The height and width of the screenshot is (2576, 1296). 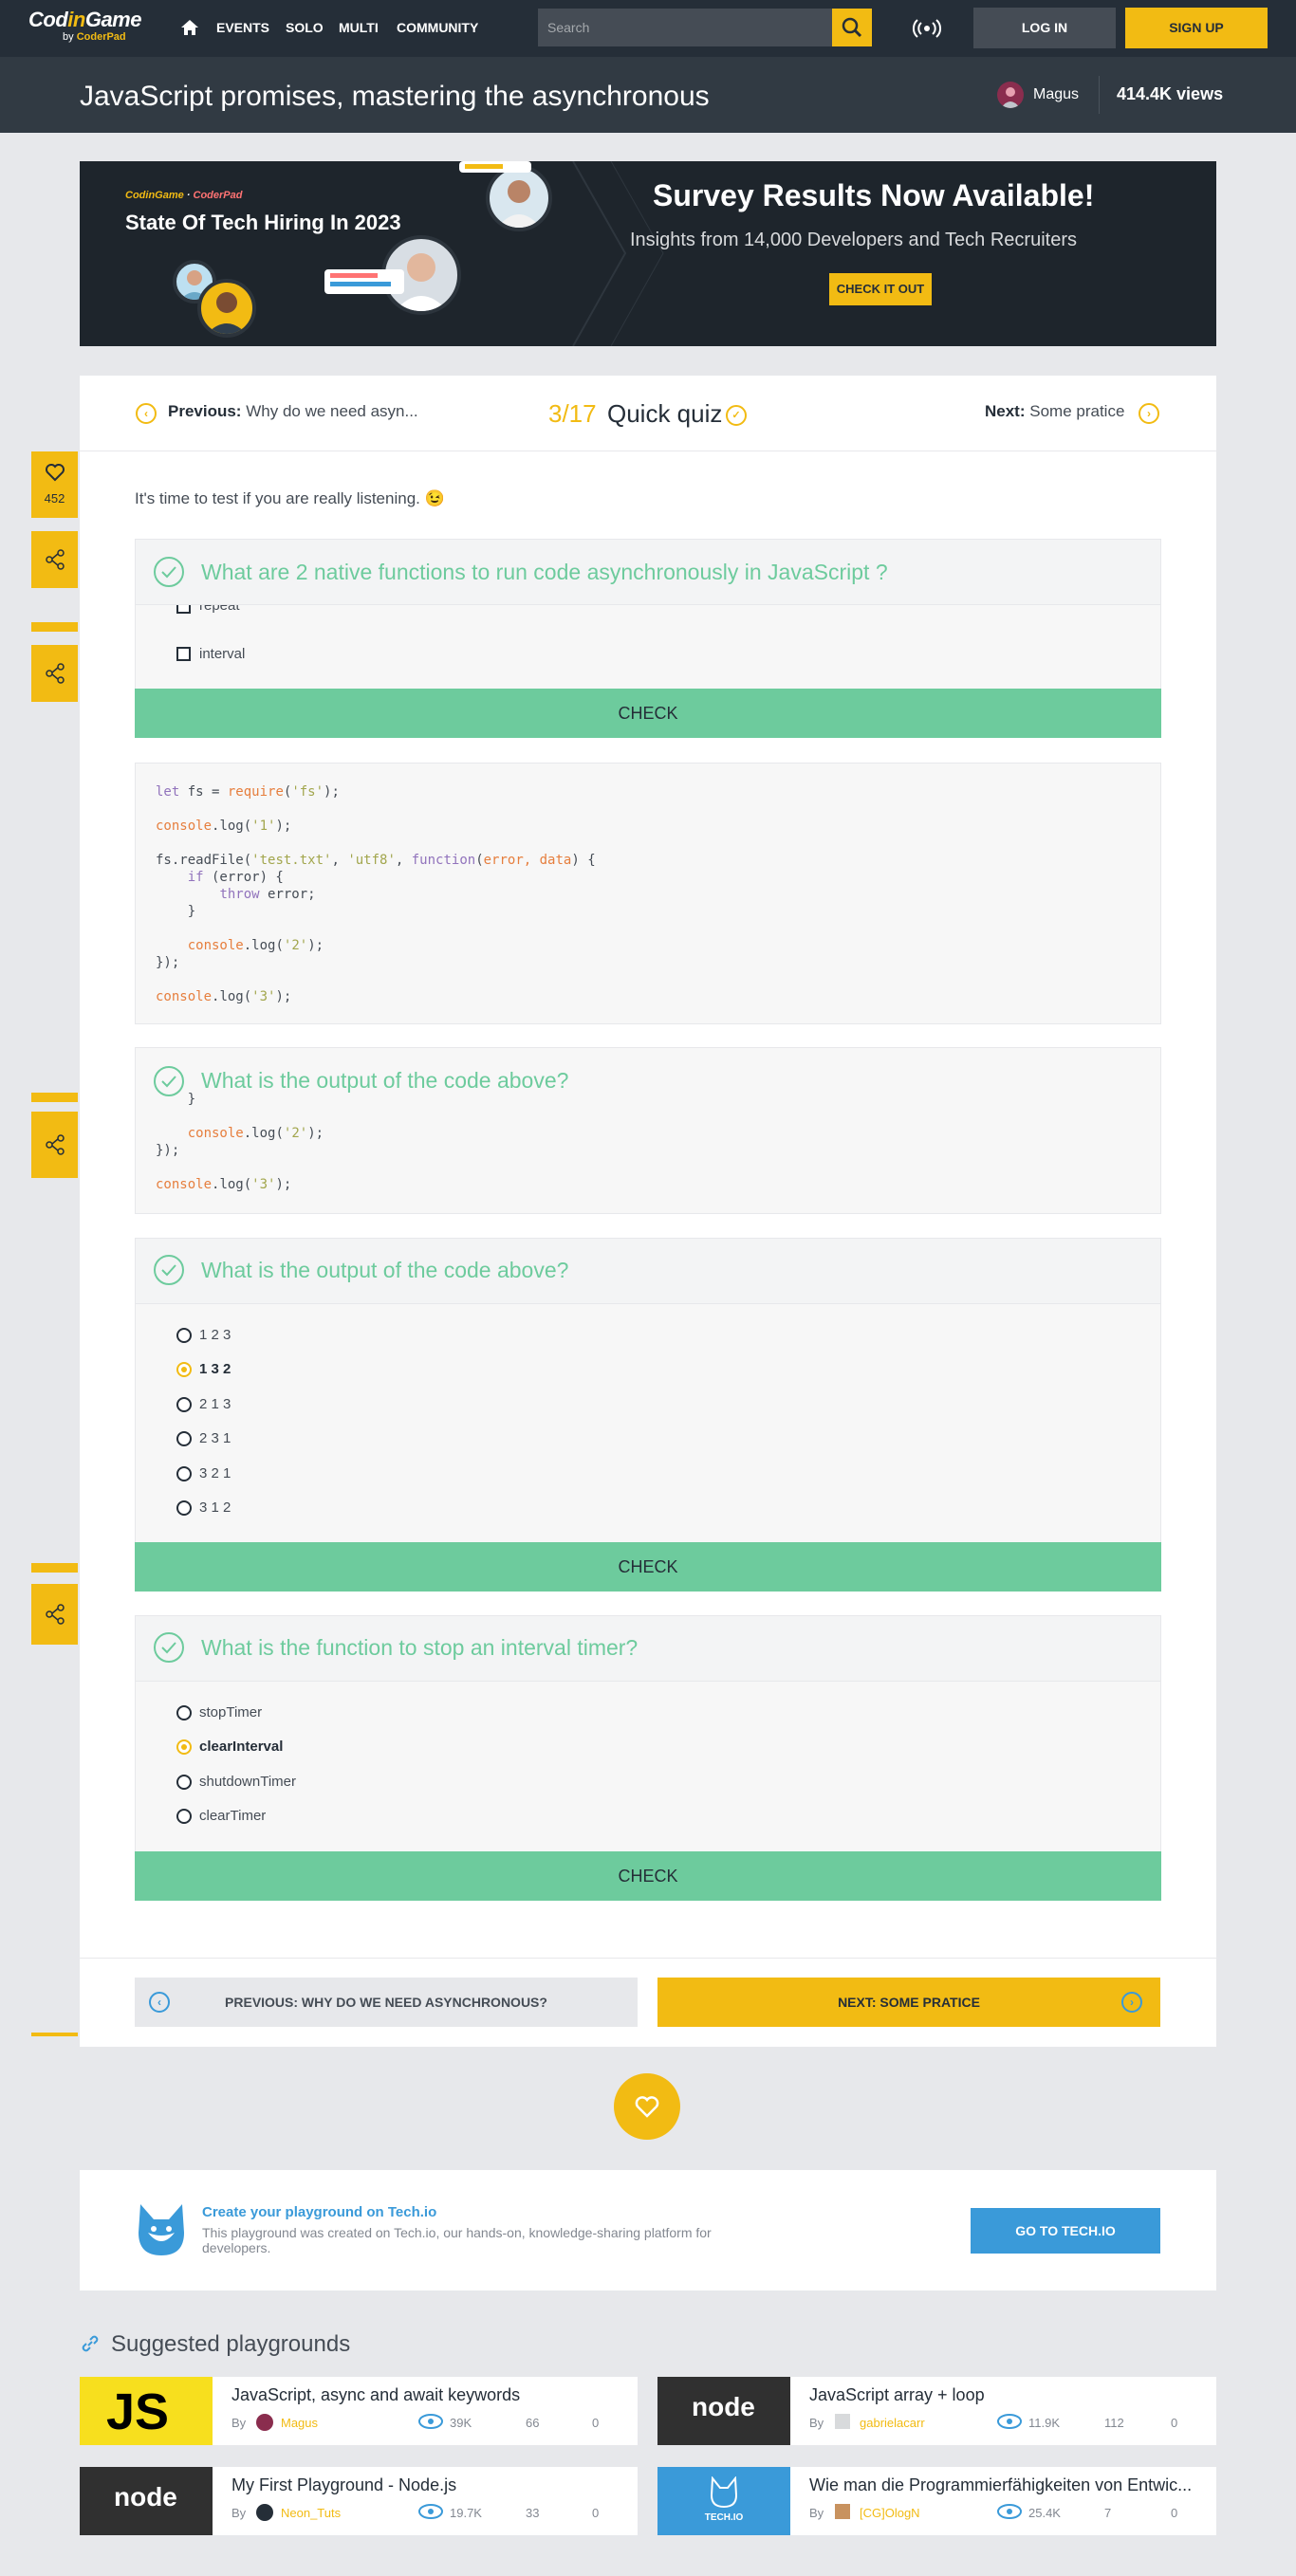 What do you see at coordinates (54, 498) in the screenshot?
I see `like-count: 452` at bounding box center [54, 498].